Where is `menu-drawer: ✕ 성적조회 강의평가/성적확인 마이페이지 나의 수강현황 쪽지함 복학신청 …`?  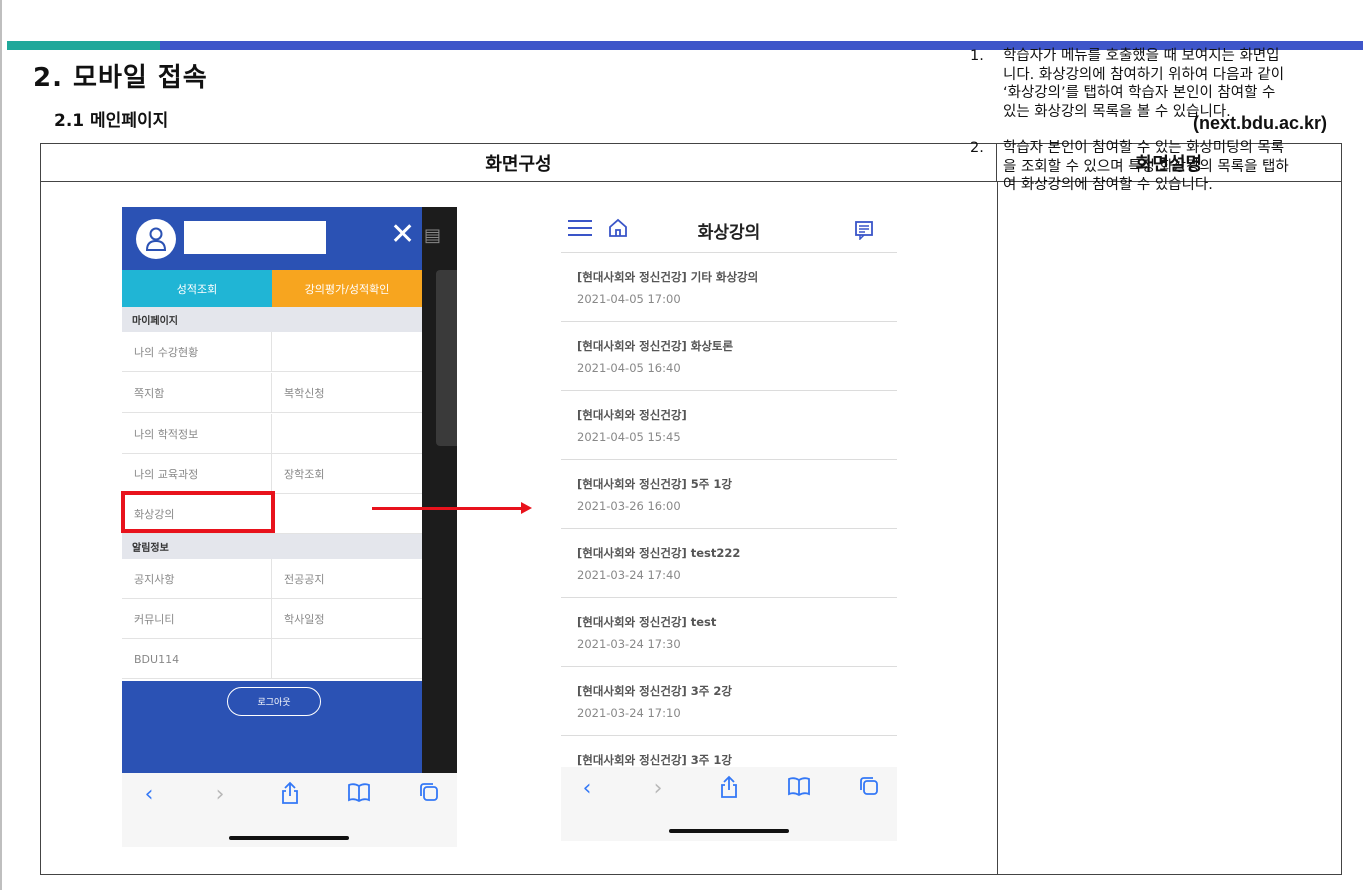
menu-drawer: ✕ 성적조회 강의평가/성적확인 마이페이지 나의 수강현황 쪽지함 복학신청 … is located at coordinates (272, 490).